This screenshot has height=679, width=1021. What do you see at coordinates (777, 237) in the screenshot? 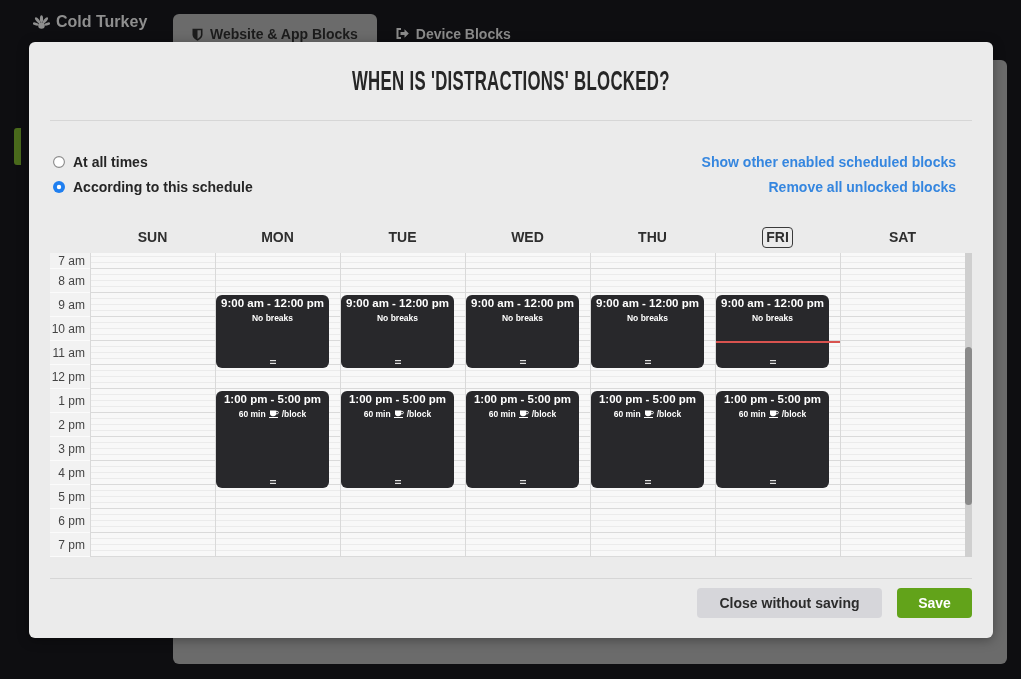
I see `day-header: FRI` at bounding box center [777, 237].